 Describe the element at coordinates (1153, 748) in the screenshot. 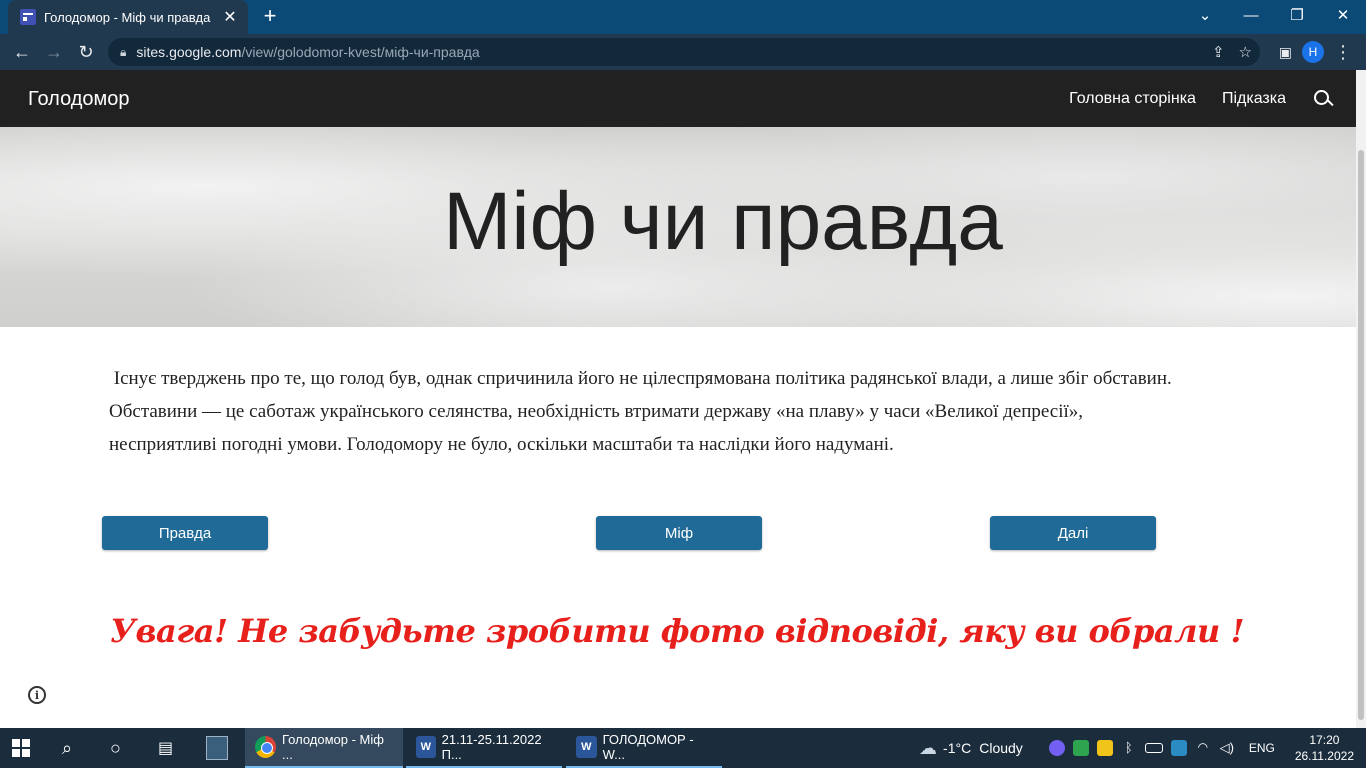

I see `battery-icon` at that location.